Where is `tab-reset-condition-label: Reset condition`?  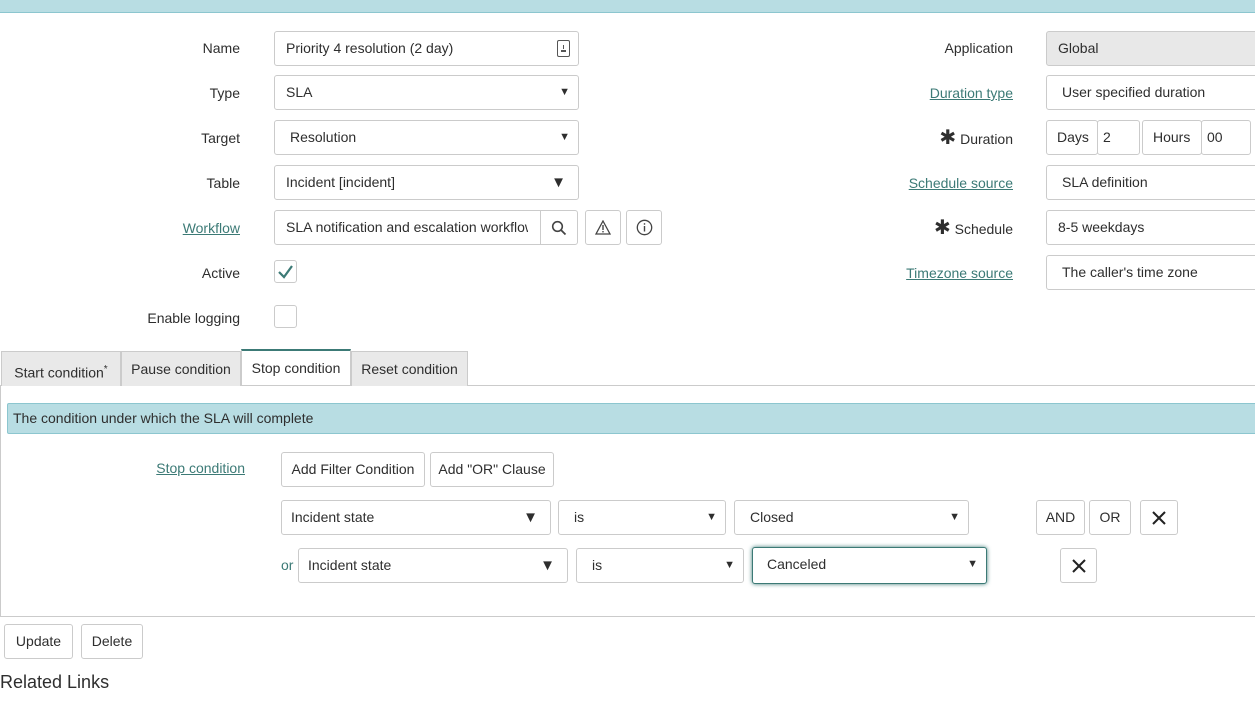
tab-reset-condition-label: Reset condition is located at coordinates (409, 369).